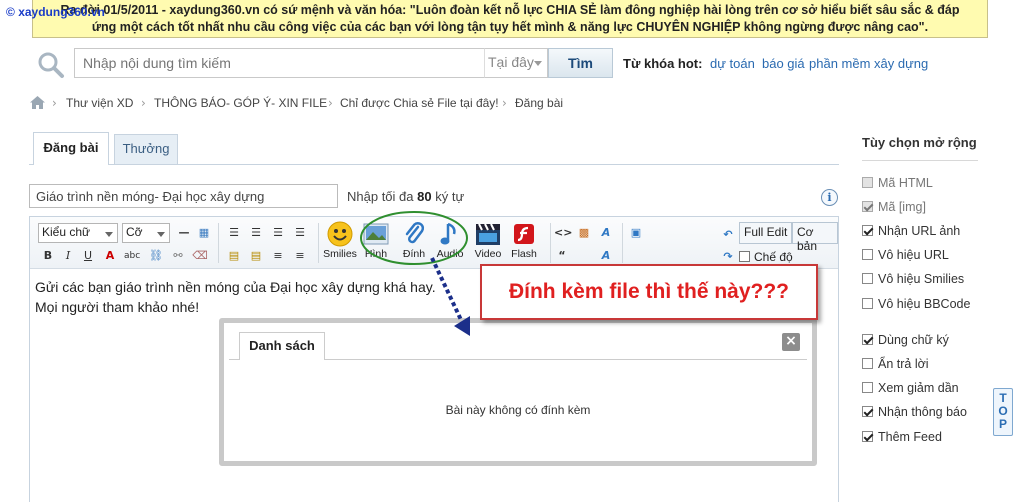 The height and width of the screenshot is (502, 1026). Describe the element at coordinates (518, 410) in the screenshot. I see `attachment-empty-message: Bài này không có đính kèm` at that location.